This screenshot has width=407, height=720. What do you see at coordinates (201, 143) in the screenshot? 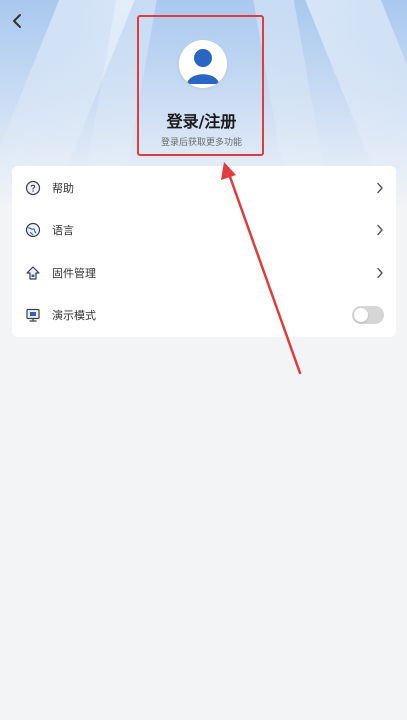
I see `login-subtitle: 登录后获取更多功能` at bounding box center [201, 143].